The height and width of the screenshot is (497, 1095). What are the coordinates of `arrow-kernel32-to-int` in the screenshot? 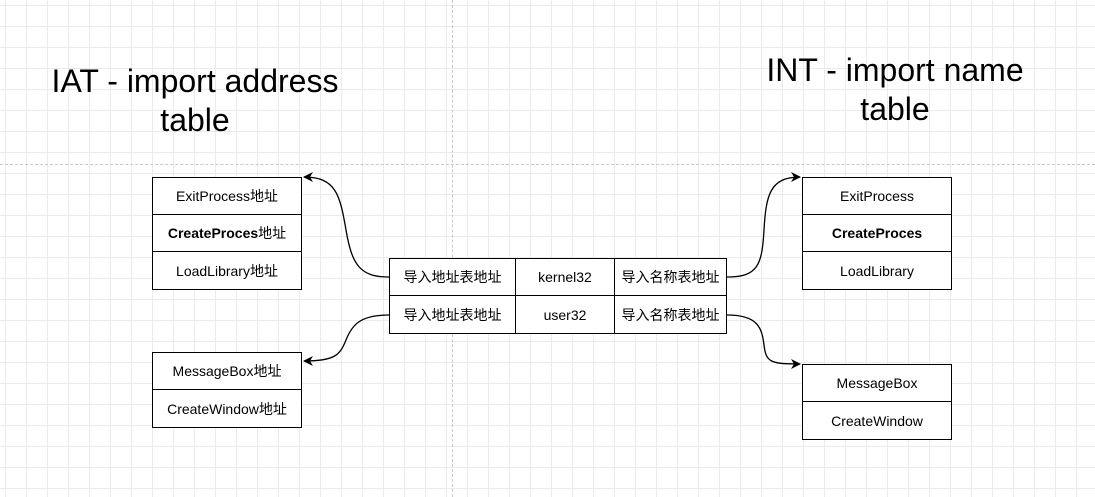 It's located at (763, 225).